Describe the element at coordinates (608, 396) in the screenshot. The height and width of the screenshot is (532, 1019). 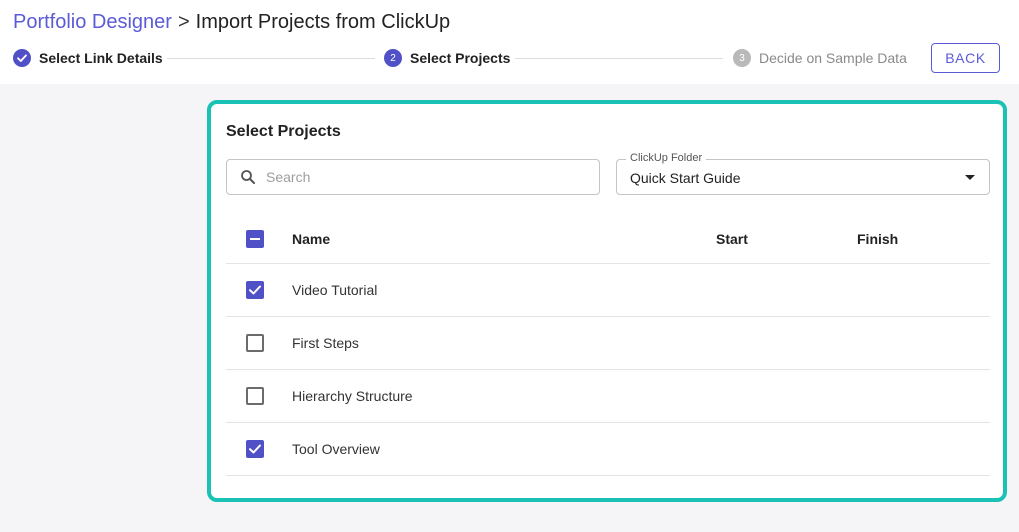
I see `table-row: Hierarchy Structure` at that location.